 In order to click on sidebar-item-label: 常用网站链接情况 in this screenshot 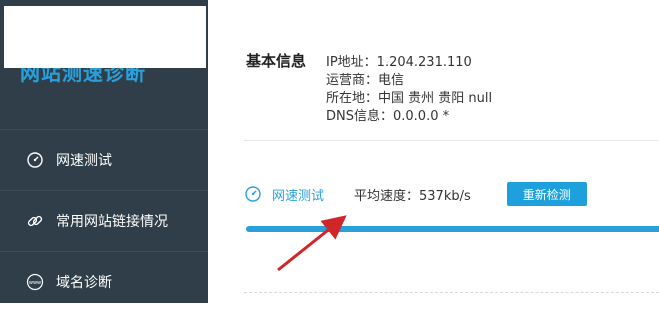, I will do `click(112, 222)`.